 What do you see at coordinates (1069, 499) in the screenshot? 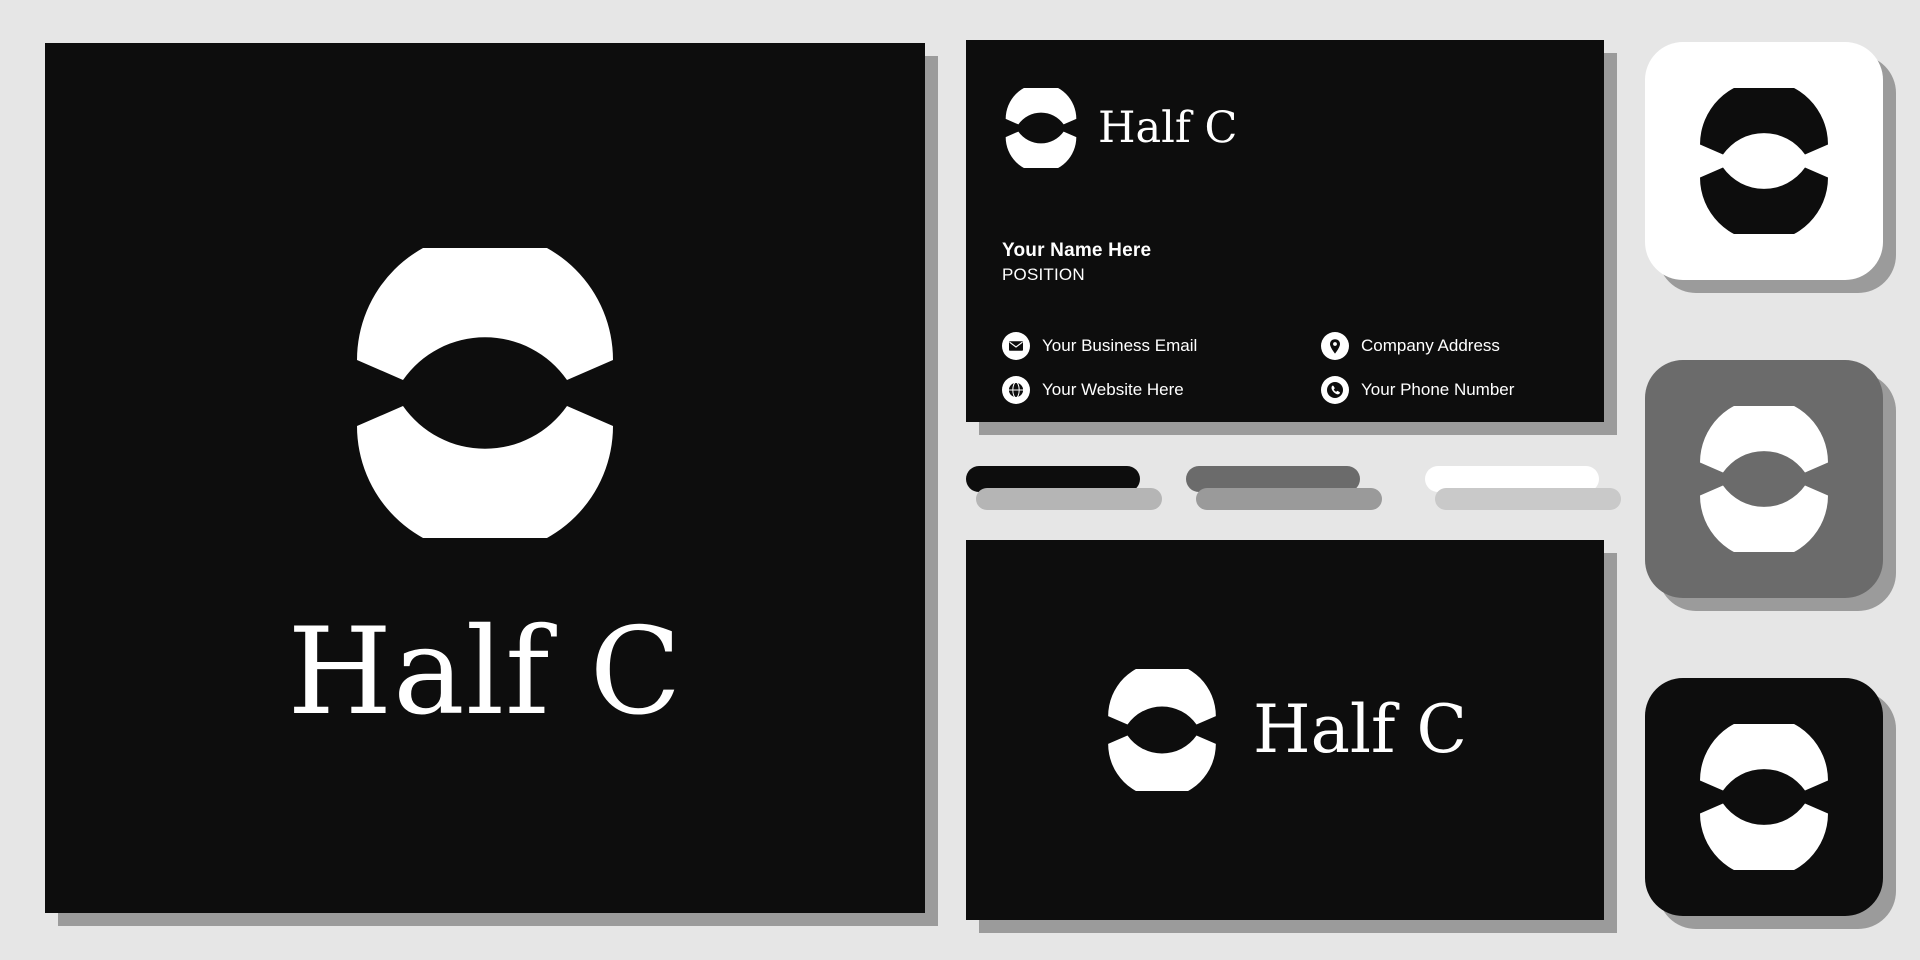
I see `swatch-black-secondary` at bounding box center [1069, 499].